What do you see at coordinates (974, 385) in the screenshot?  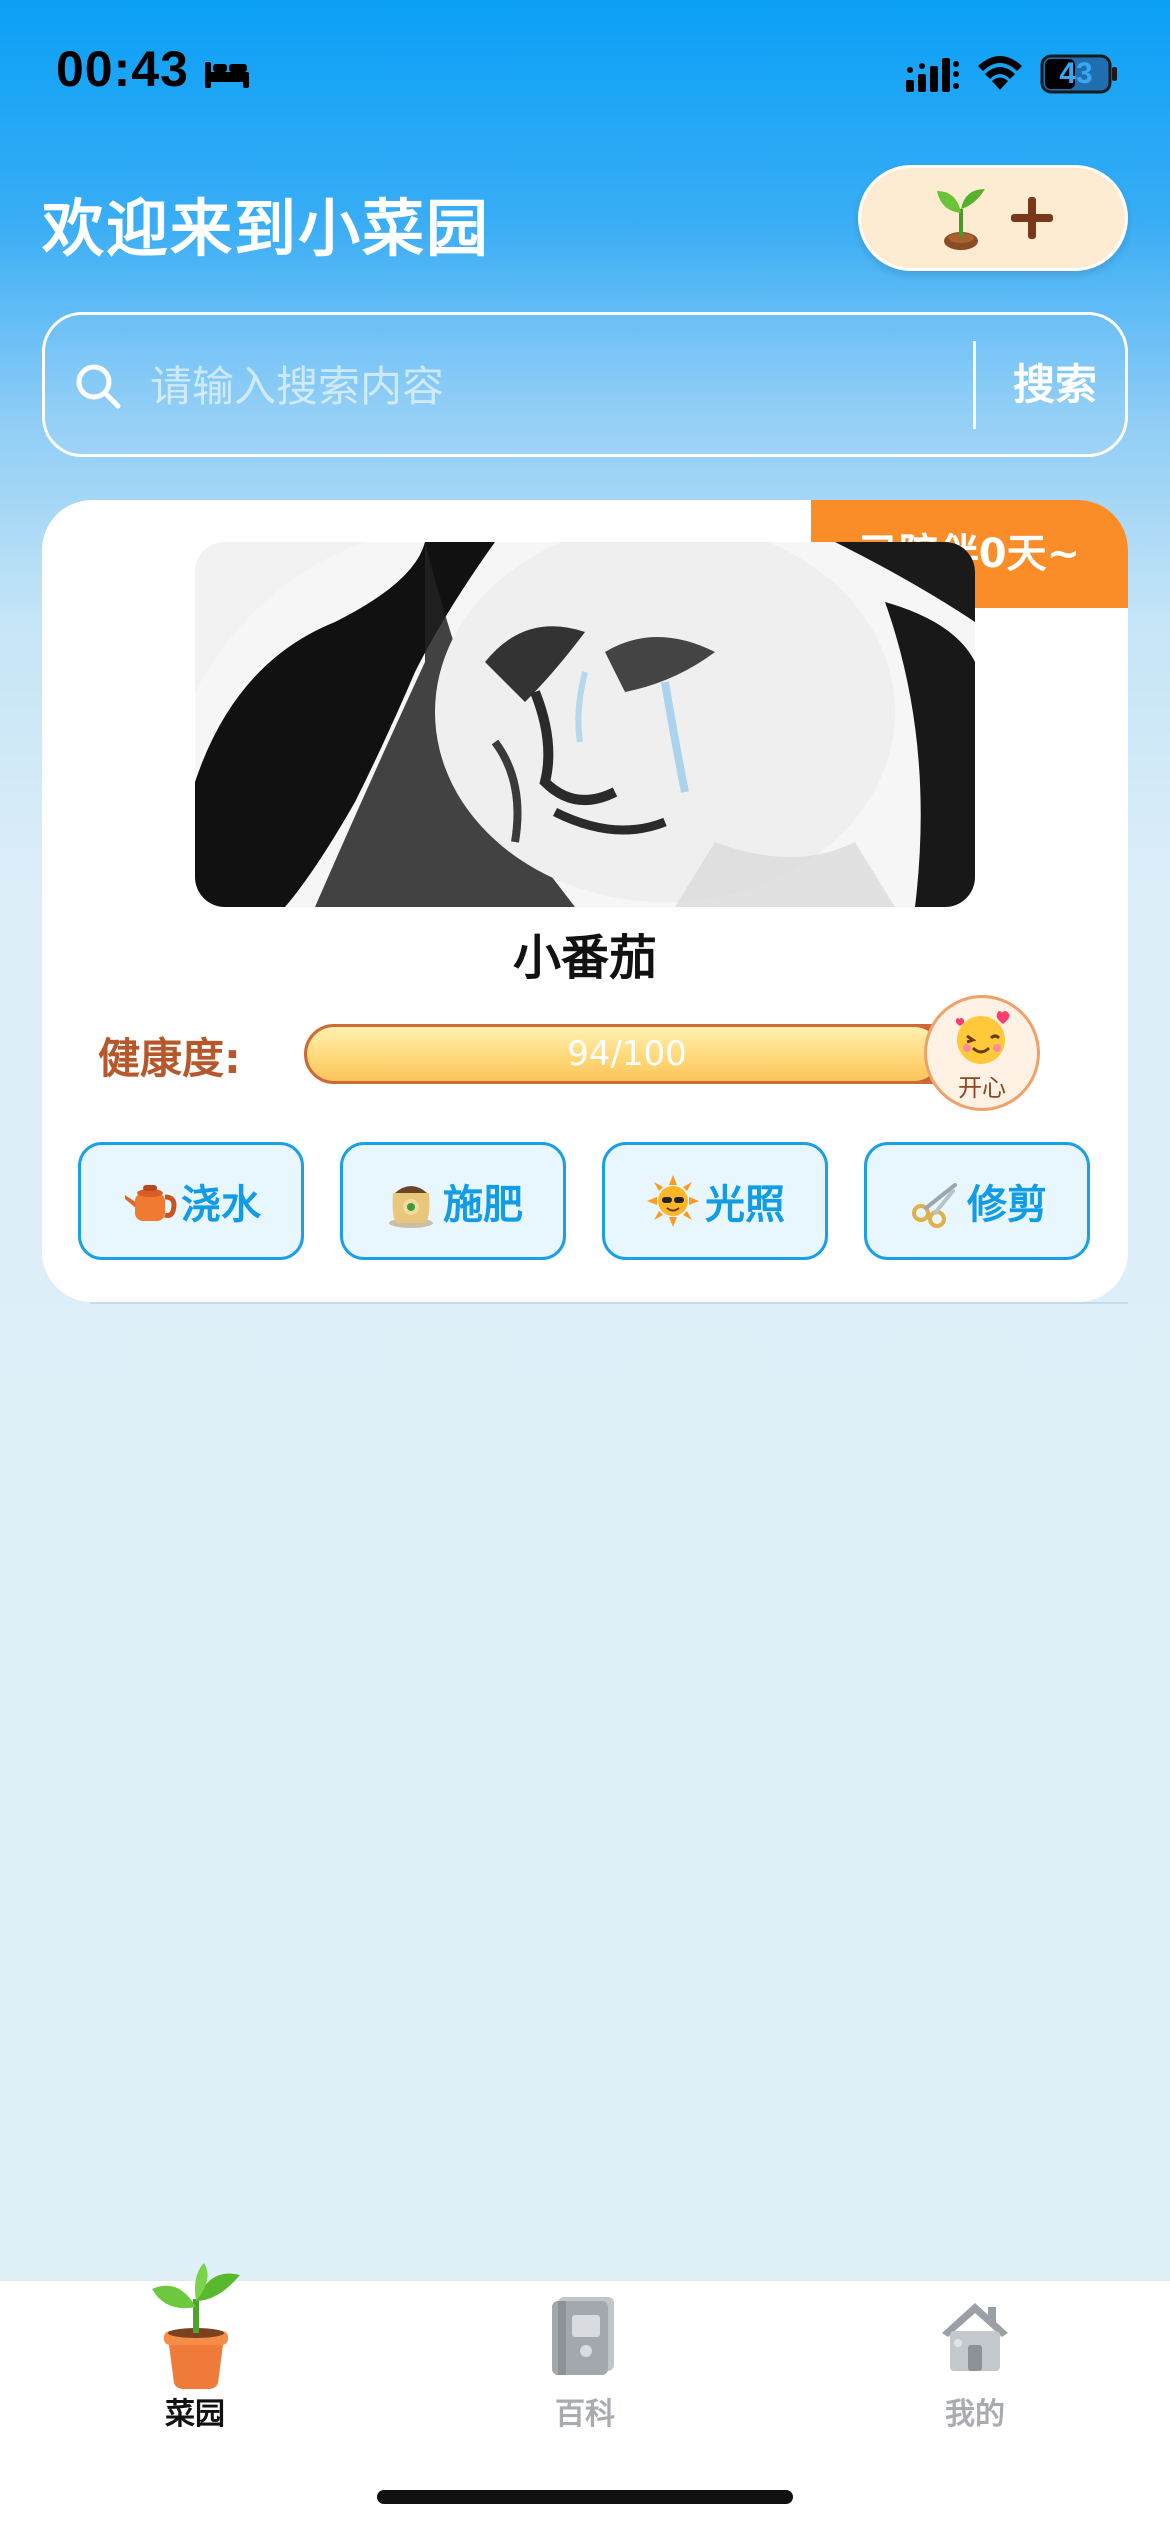 I see `search-divider` at bounding box center [974, 385].